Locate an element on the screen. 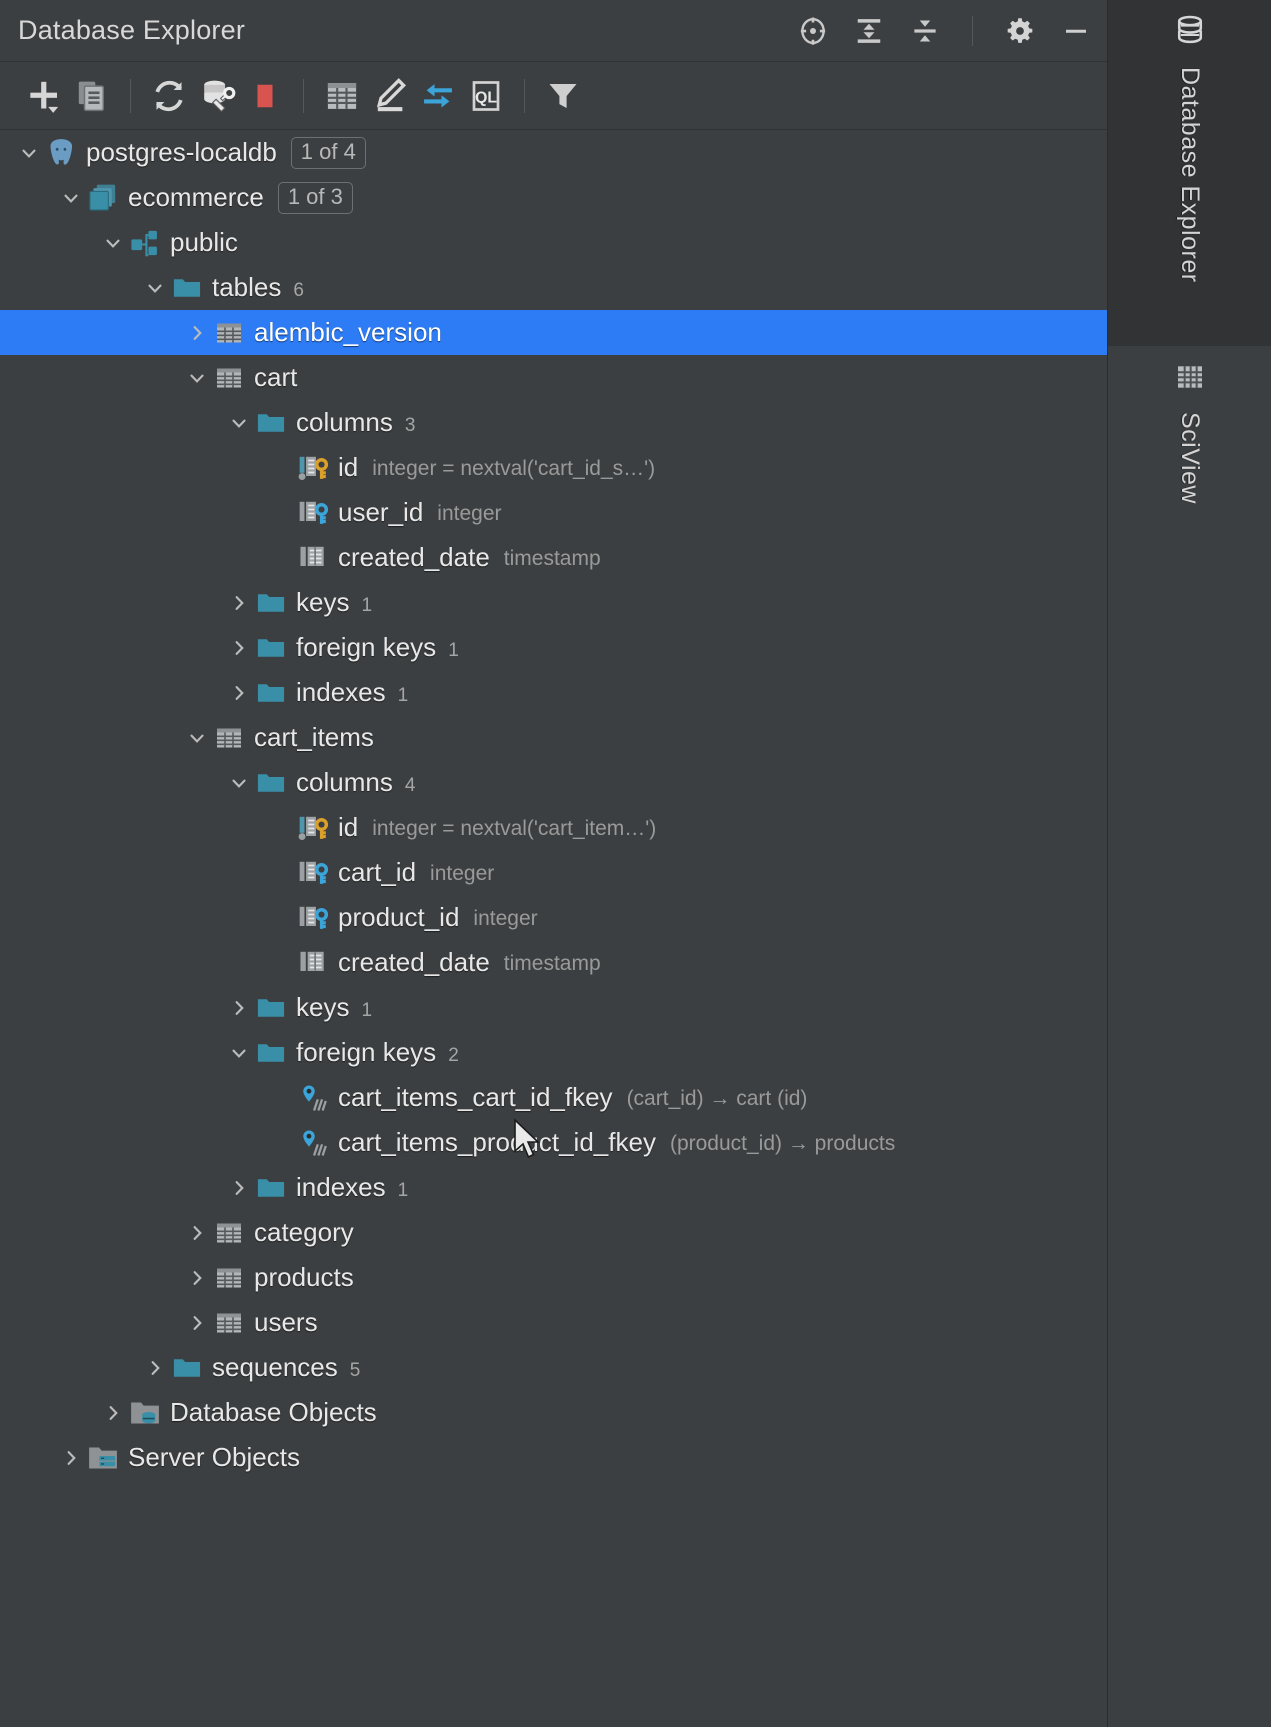  tree-row-label: ecommerce is located at coordinates (196, 197).